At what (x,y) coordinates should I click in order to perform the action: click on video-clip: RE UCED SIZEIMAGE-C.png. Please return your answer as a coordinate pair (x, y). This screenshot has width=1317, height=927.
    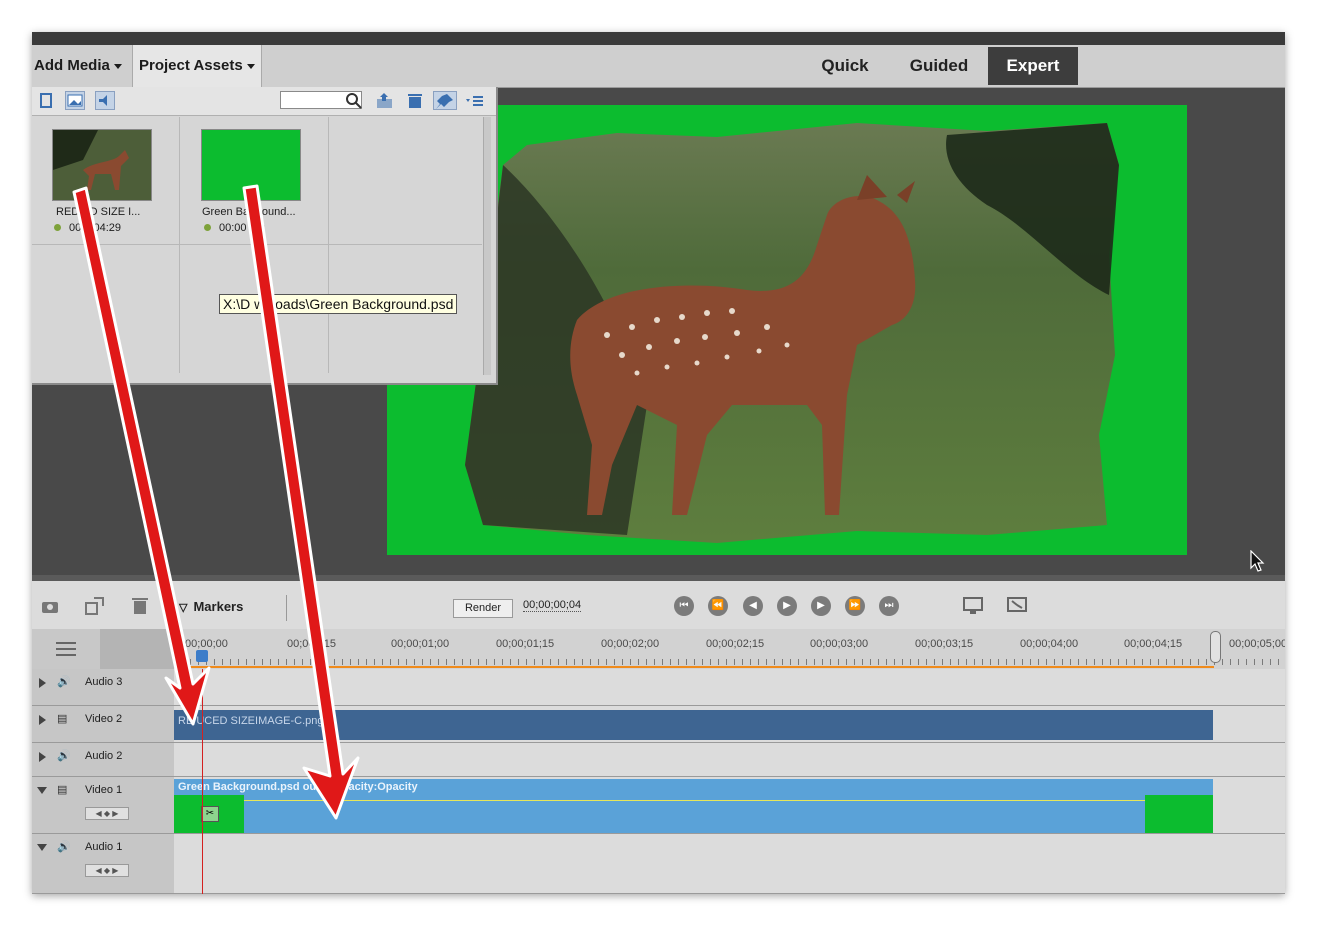
    Looking at the image, I should click on (693, 725).